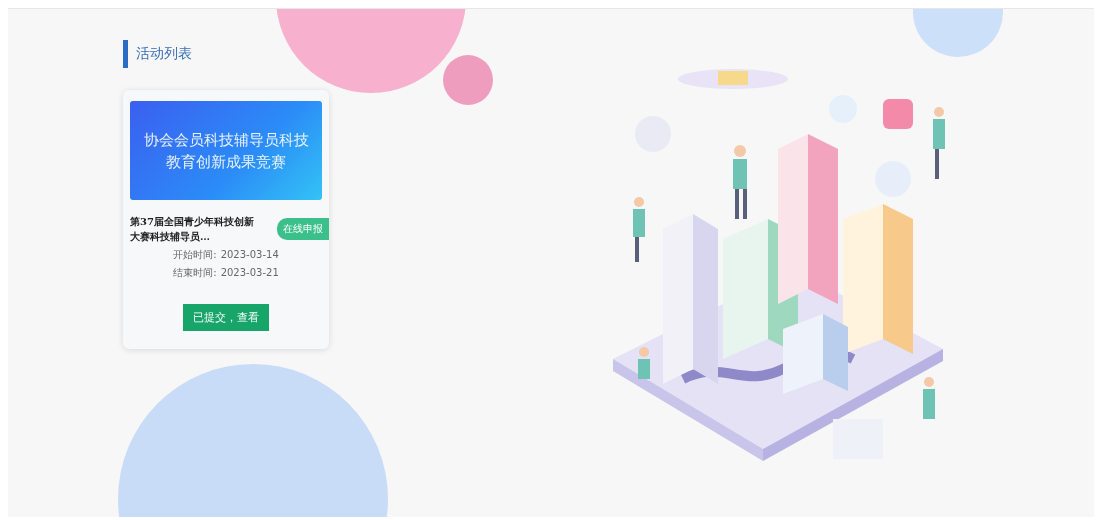 The image size is (1102, 520). Describe the element at coordinates (249, 254) in the screenshot. I see `start-date: 2023-03-14` at that location.